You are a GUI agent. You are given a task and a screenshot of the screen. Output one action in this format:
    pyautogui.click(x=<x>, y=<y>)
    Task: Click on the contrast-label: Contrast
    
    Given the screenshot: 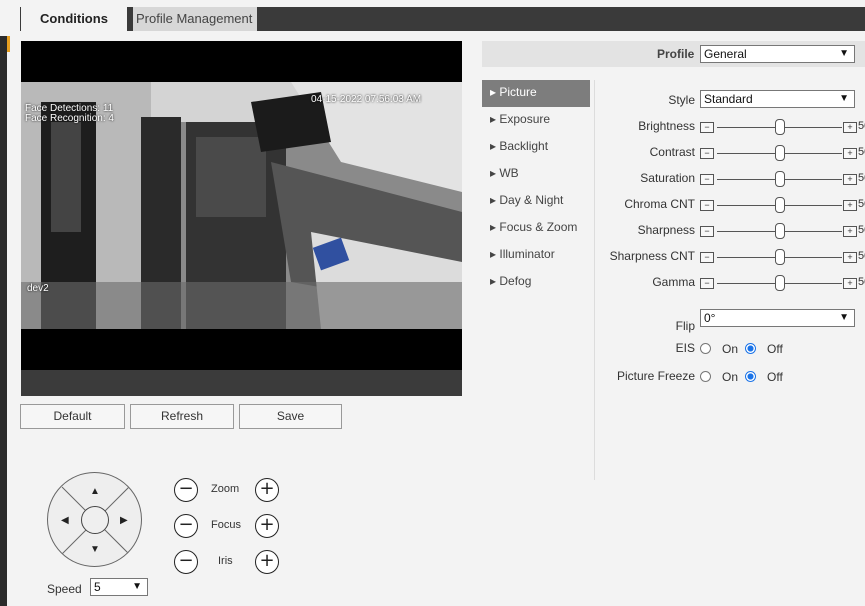 What is the action you would take?
    pyautogui.click(x=672, y=152)
    